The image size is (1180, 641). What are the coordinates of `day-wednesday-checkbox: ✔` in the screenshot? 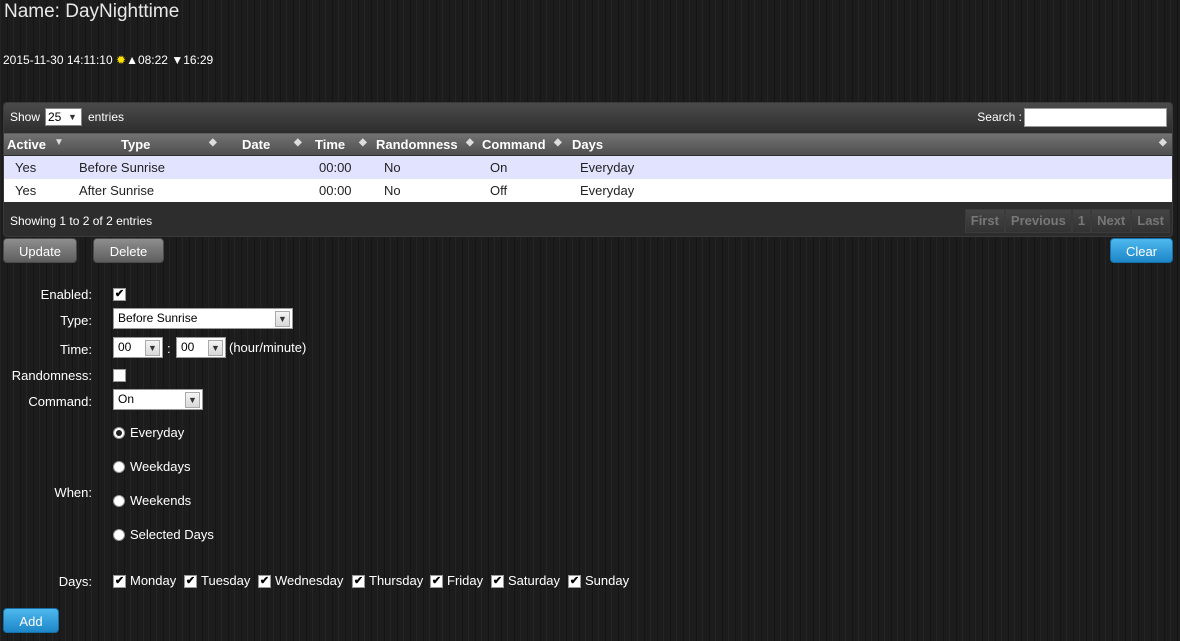 It's located at (264, 581).